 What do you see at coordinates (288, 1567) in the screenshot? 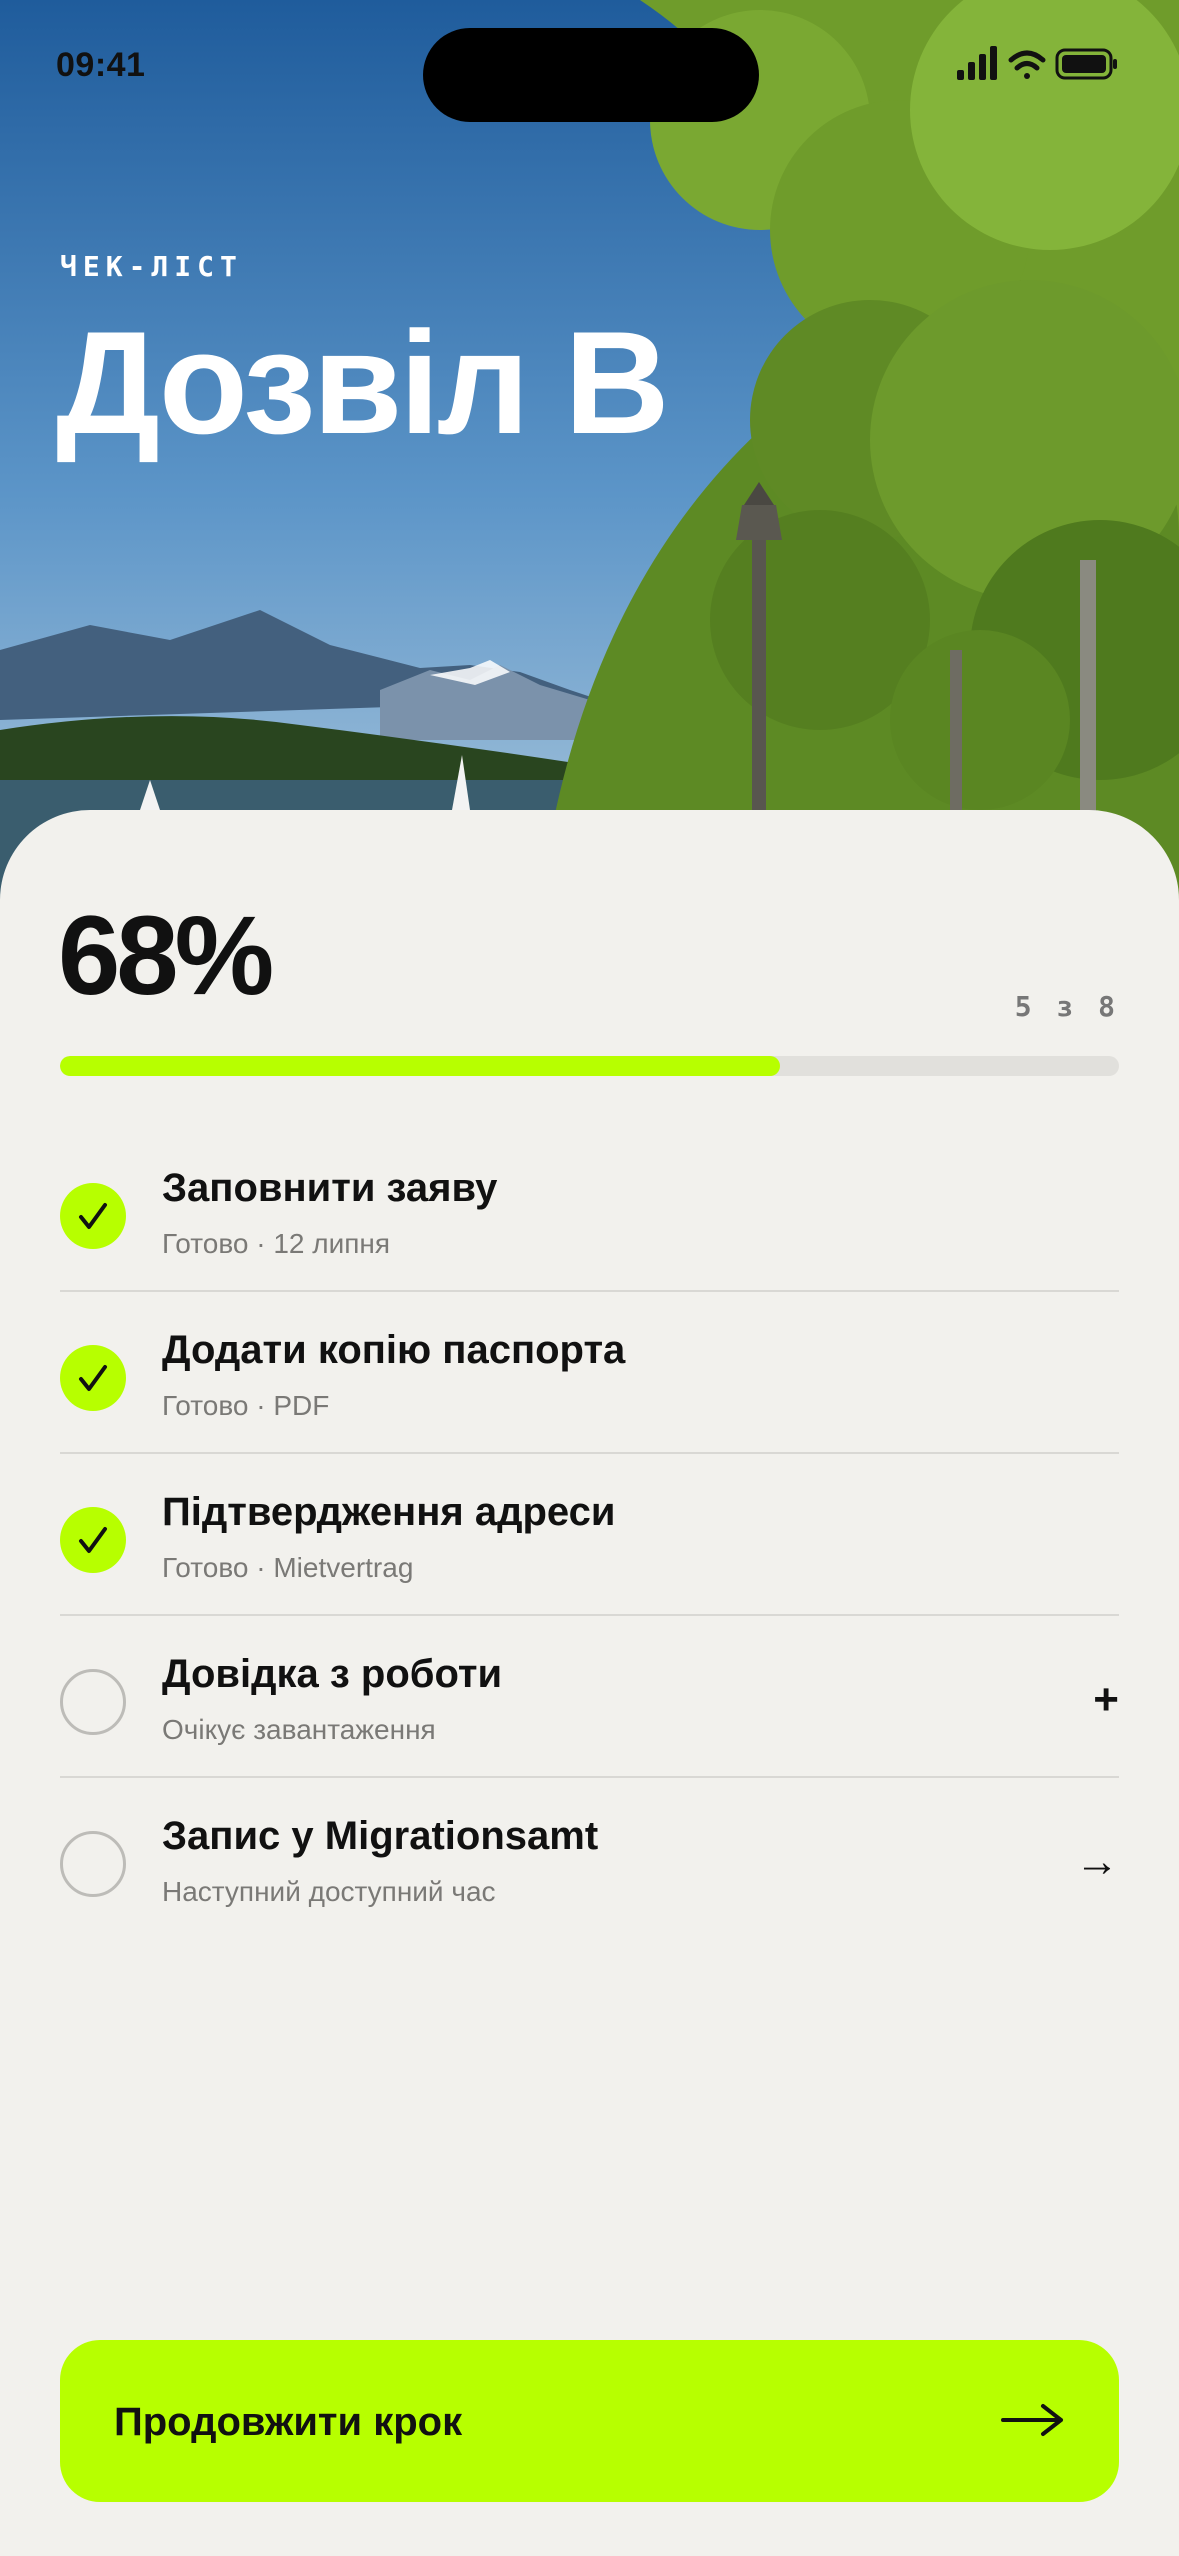
I see `item-subtitle: Готово · Mietvertrag` at bounding box center [288, 1567].